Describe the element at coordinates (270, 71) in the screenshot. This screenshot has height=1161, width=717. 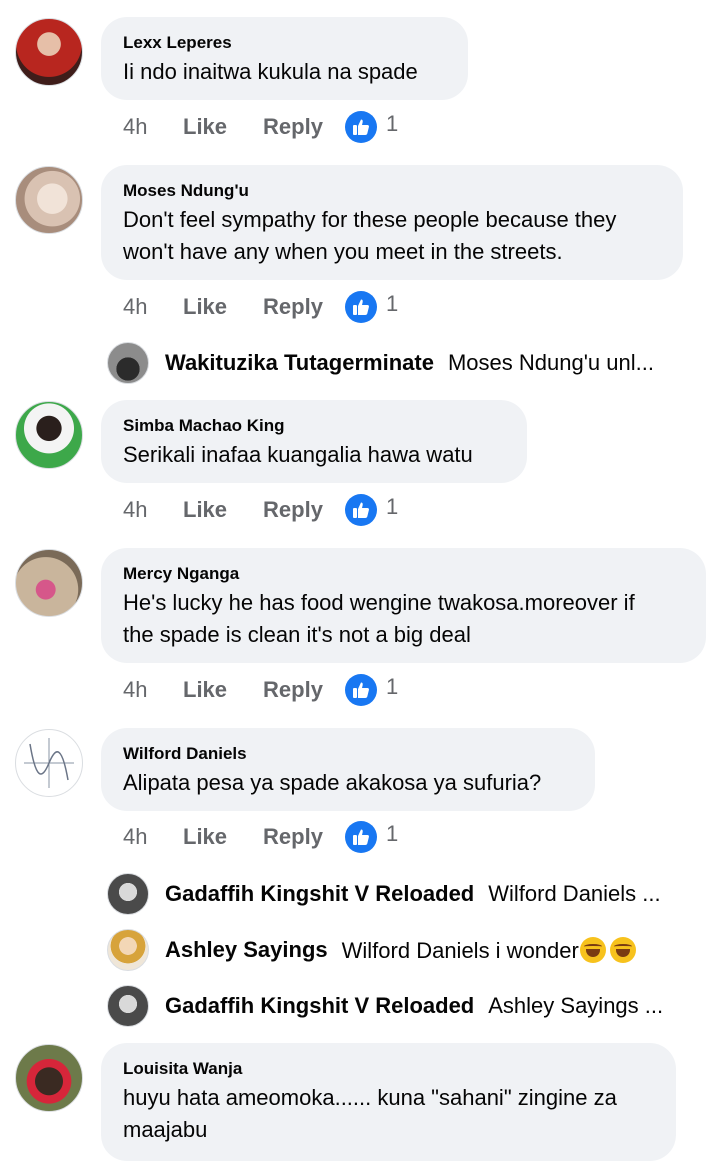
I see `comment-text: Ii ndo inaitwa kukula na spade` at that location.